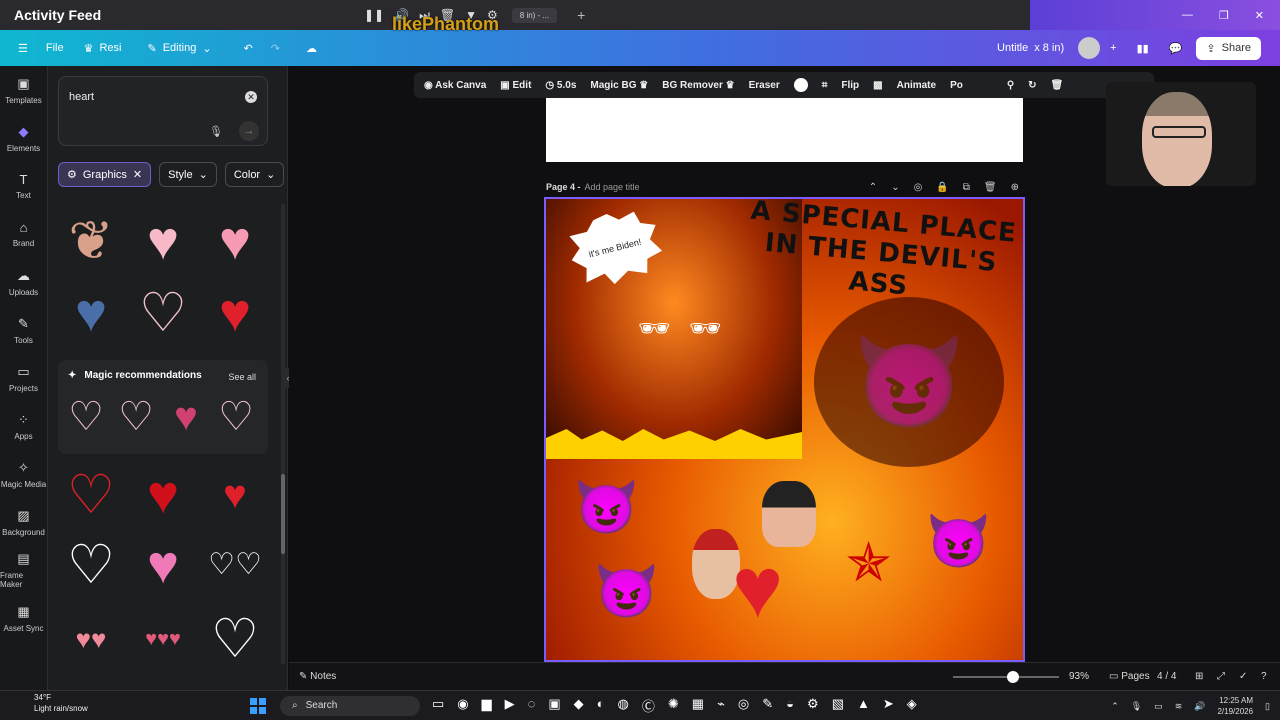 The width and height of the screenshot is (1280, 720). Describe the element at coordinates (956, 85) in the screenshot. I see `position-button: Po` at that location.